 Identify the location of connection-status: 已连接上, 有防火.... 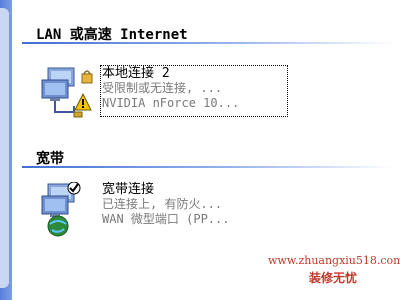
(162, 204).